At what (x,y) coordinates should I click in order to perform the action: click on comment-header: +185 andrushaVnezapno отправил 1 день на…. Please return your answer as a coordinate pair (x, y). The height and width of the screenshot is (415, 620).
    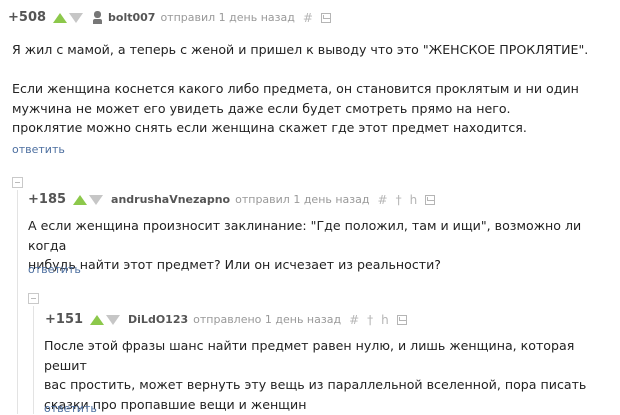
    Looking at the image, I should click on (232, 199).